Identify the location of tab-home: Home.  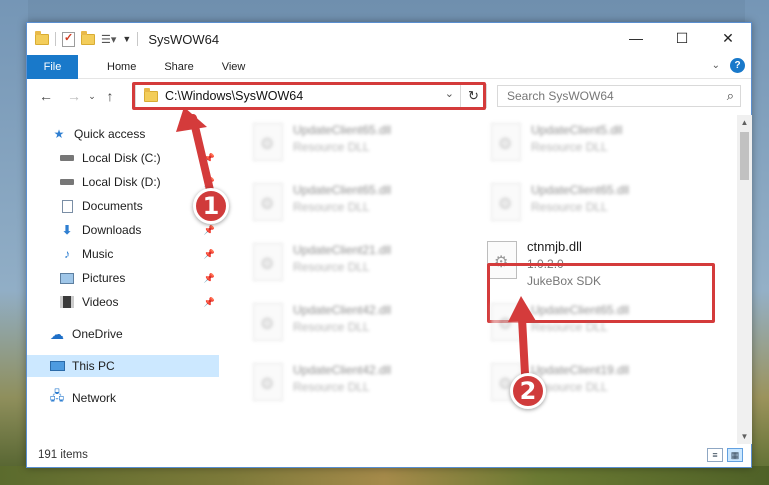
(121, 67).